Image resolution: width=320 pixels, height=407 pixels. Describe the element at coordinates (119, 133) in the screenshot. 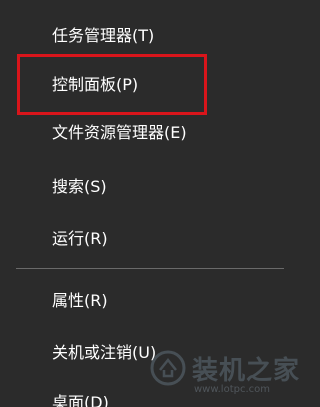

I see `menu-item-file-explorer: 文件资源管理器(E)` at that location.